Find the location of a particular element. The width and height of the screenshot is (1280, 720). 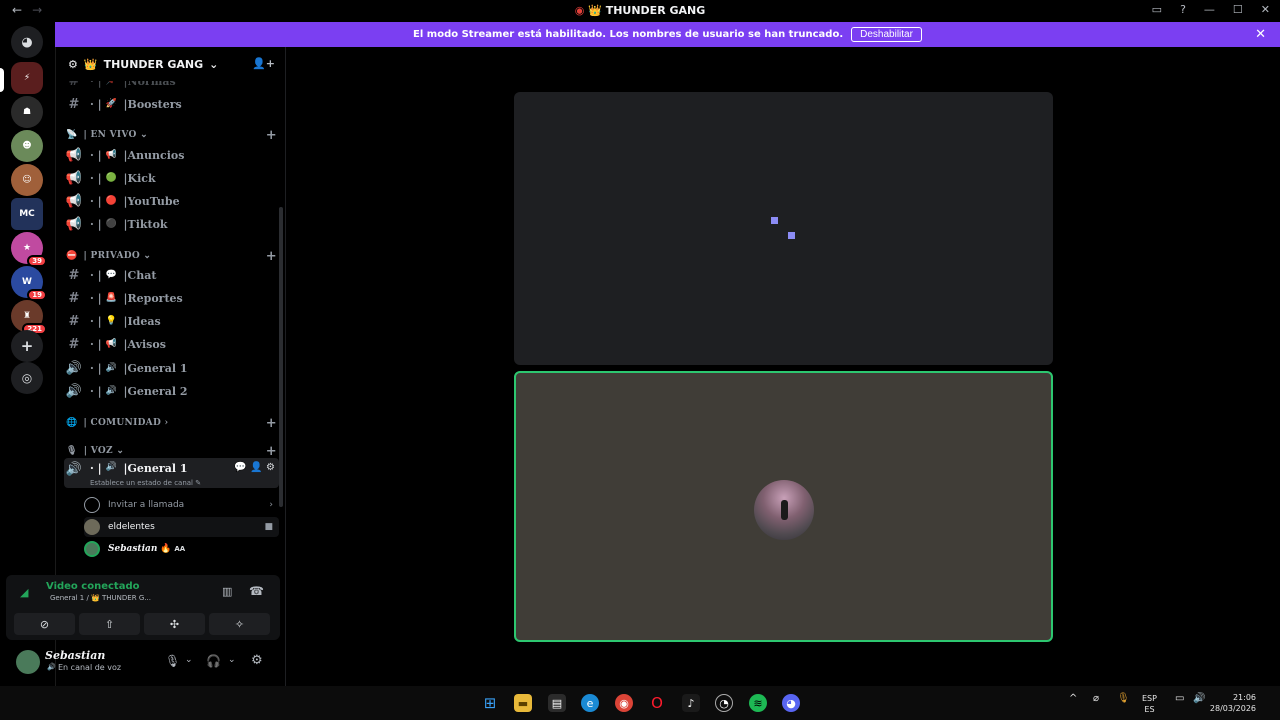

tiktok-icon: ♪ is located at coordinates (691, 703).